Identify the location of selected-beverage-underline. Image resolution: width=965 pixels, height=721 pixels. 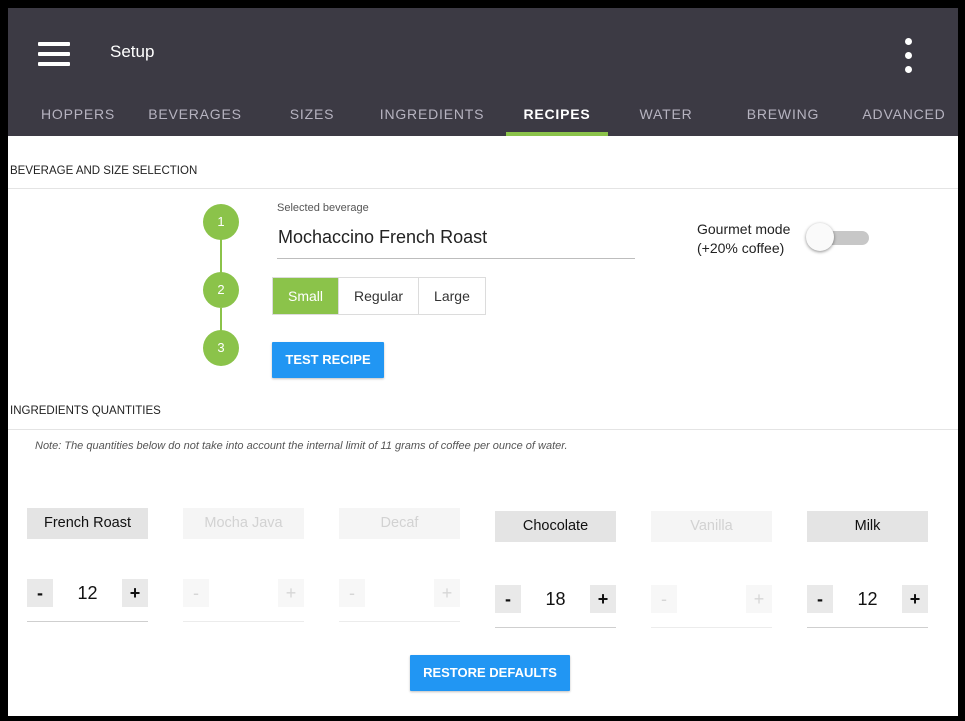
(456, 258).